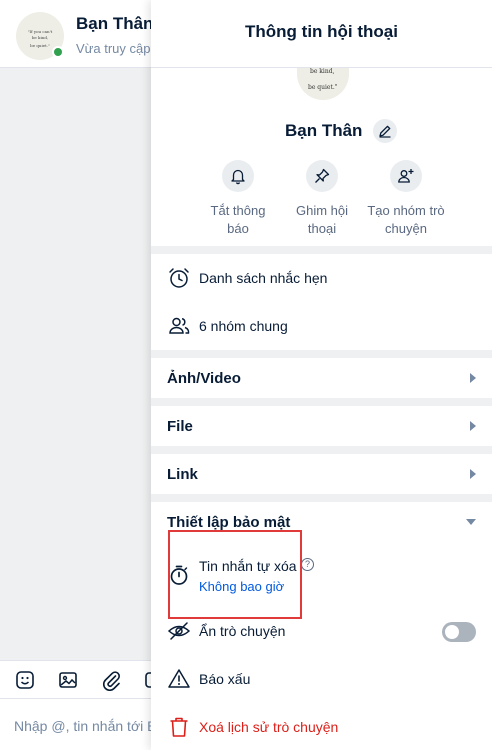 The width and height of the screenshot is (492, 750). What do you see at coordinates (452, 632) in the screenshot?
I see `toggle-knob` at bounding box center [452, 632].